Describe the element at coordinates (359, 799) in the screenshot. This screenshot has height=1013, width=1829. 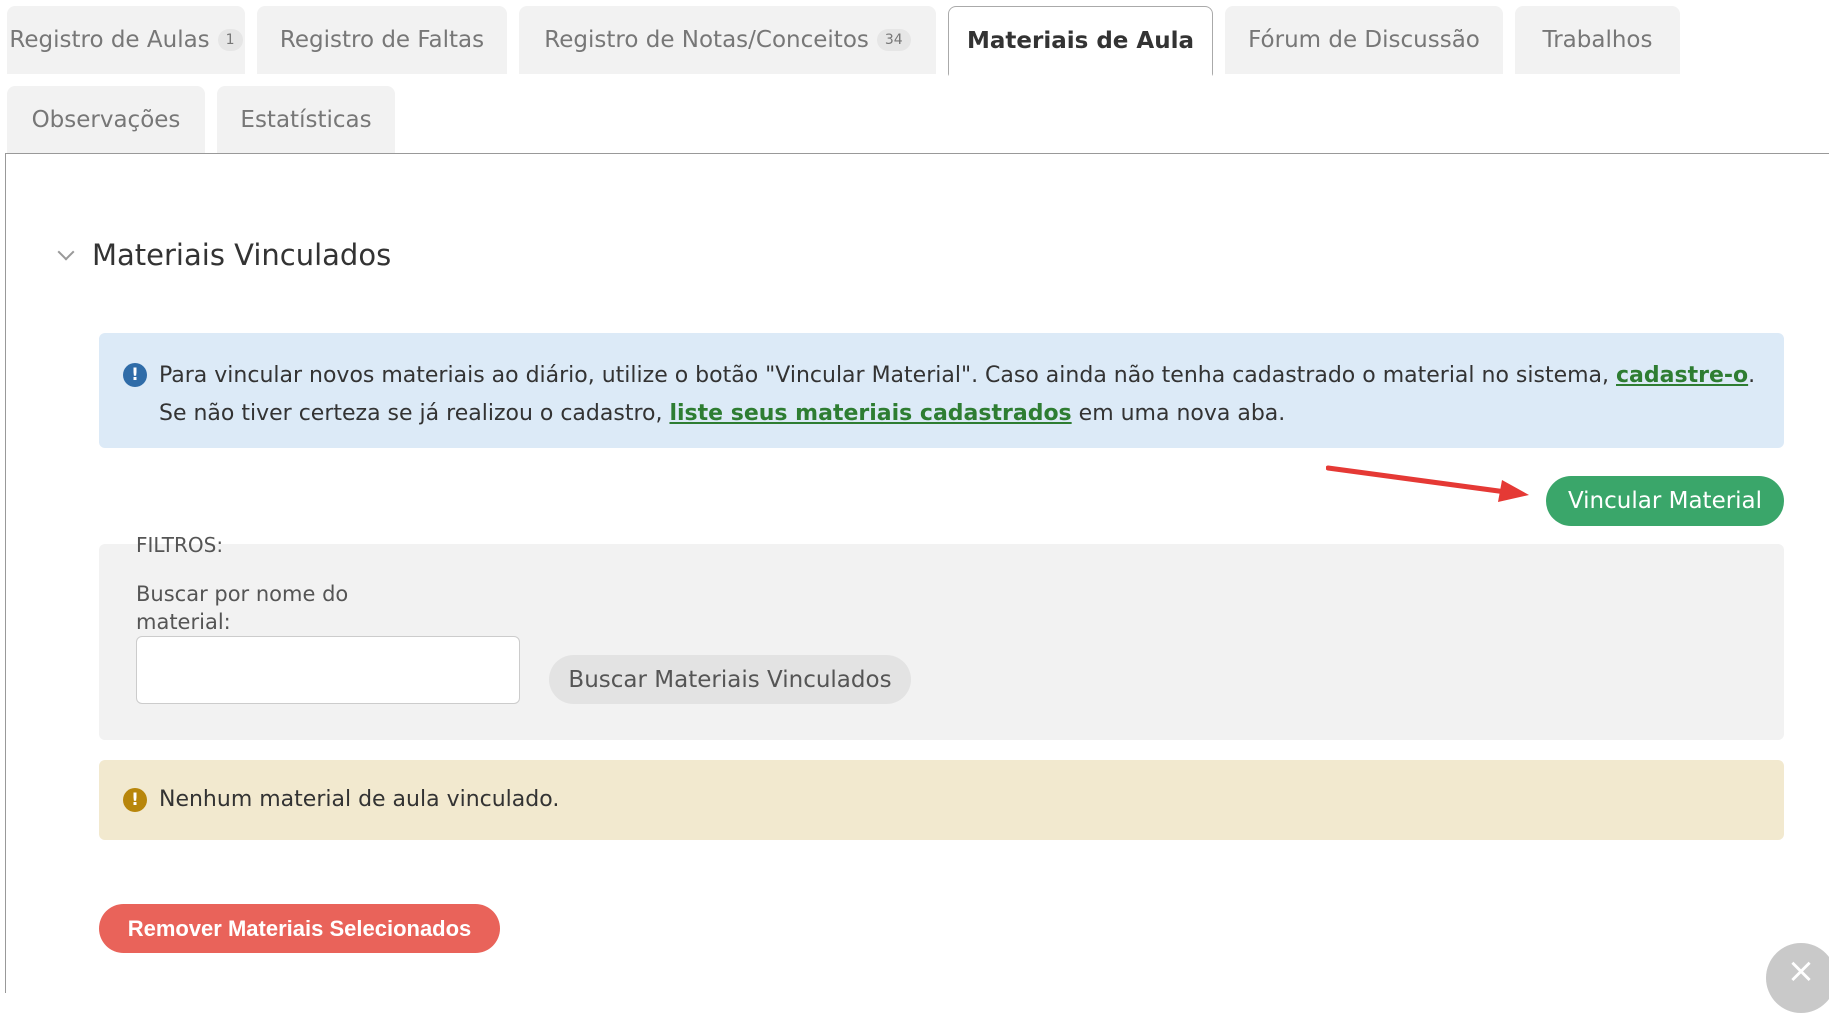
I see `empty-state-text: Nenhum material de aula vinculado.` at that location.